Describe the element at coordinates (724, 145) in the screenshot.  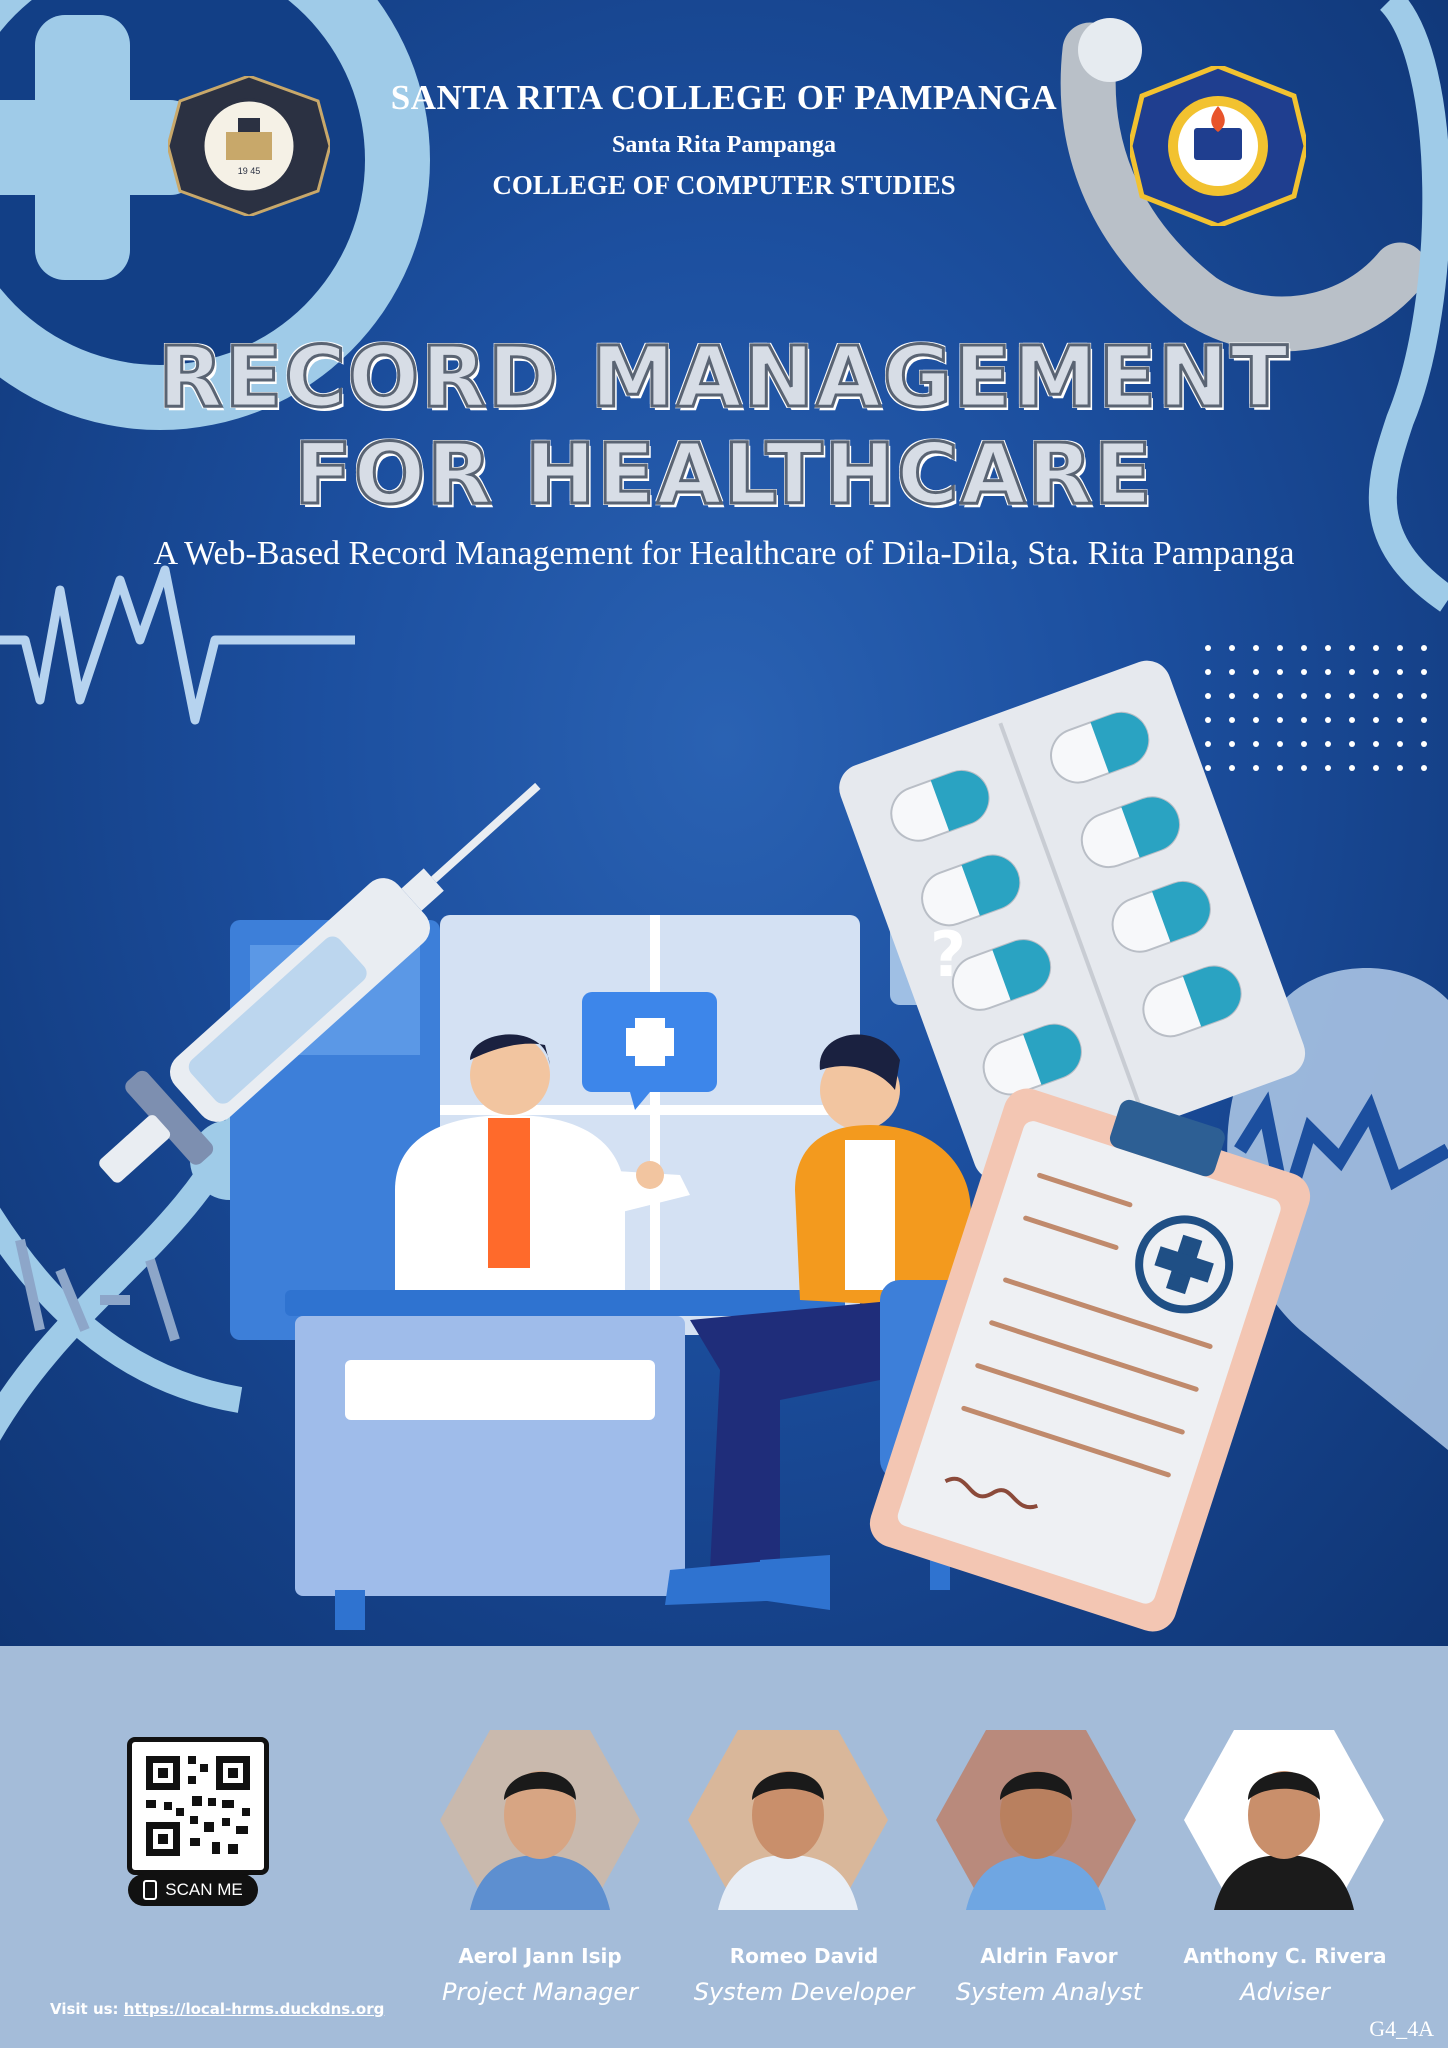
I see `college-location: Santa Rita Pampanga` at that location.